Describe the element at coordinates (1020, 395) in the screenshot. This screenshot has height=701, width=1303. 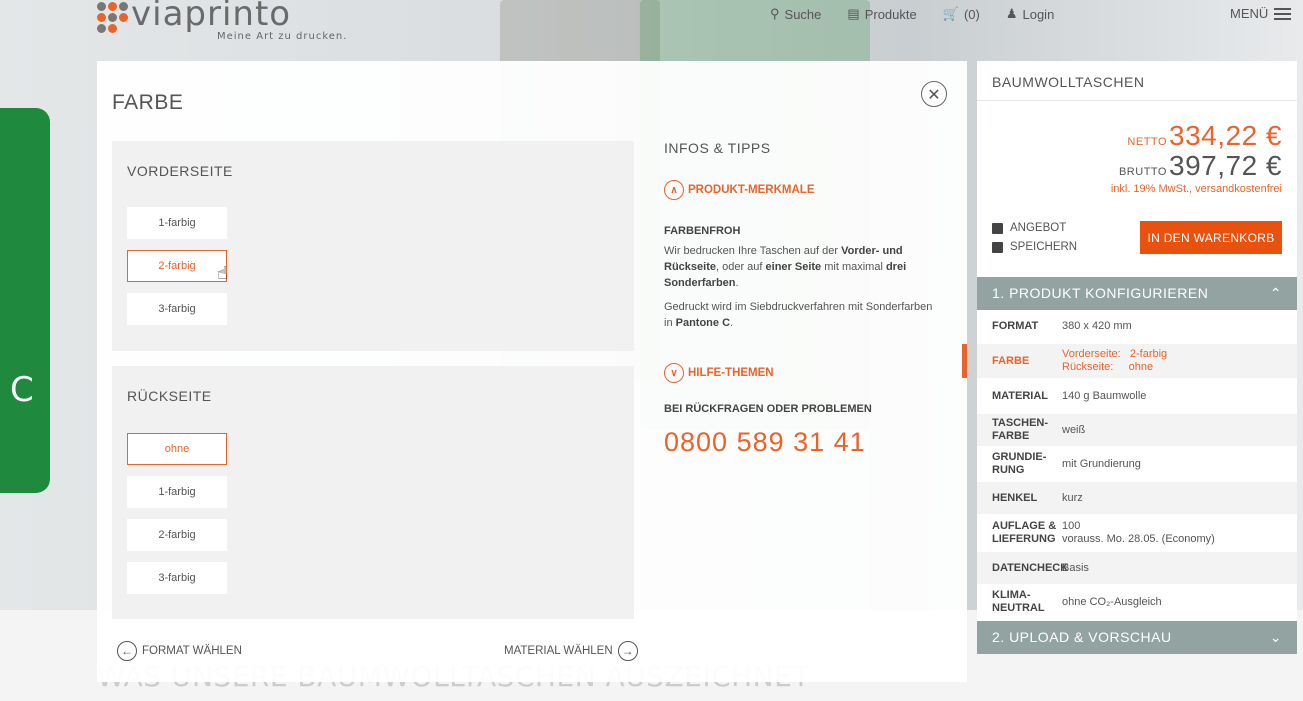
I see `config-key: MATERIAL` at that location.